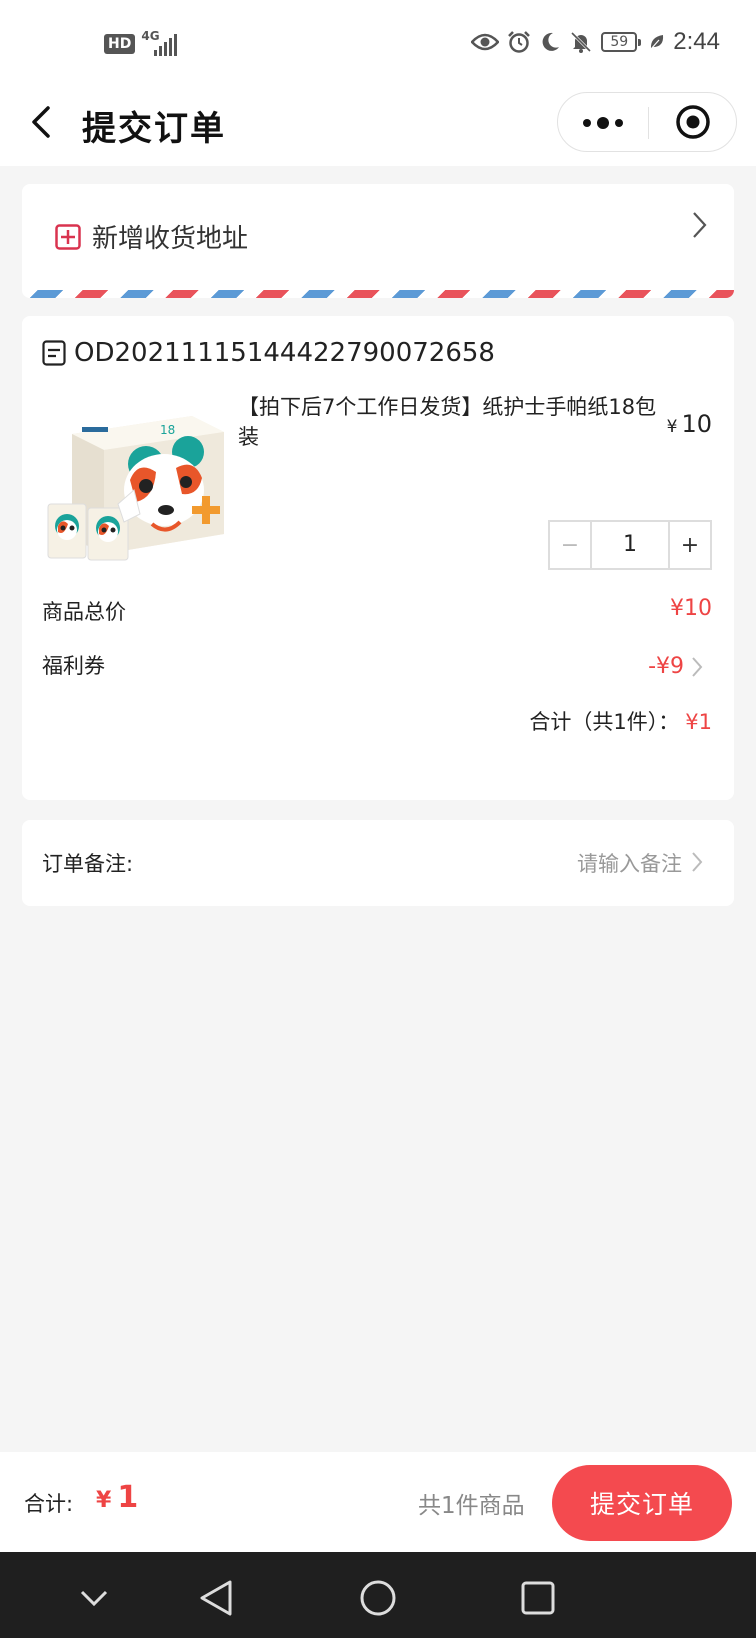  Describe the element at coordinates (142, 484) in the screenshot. I see `product-image: 18` at that location.